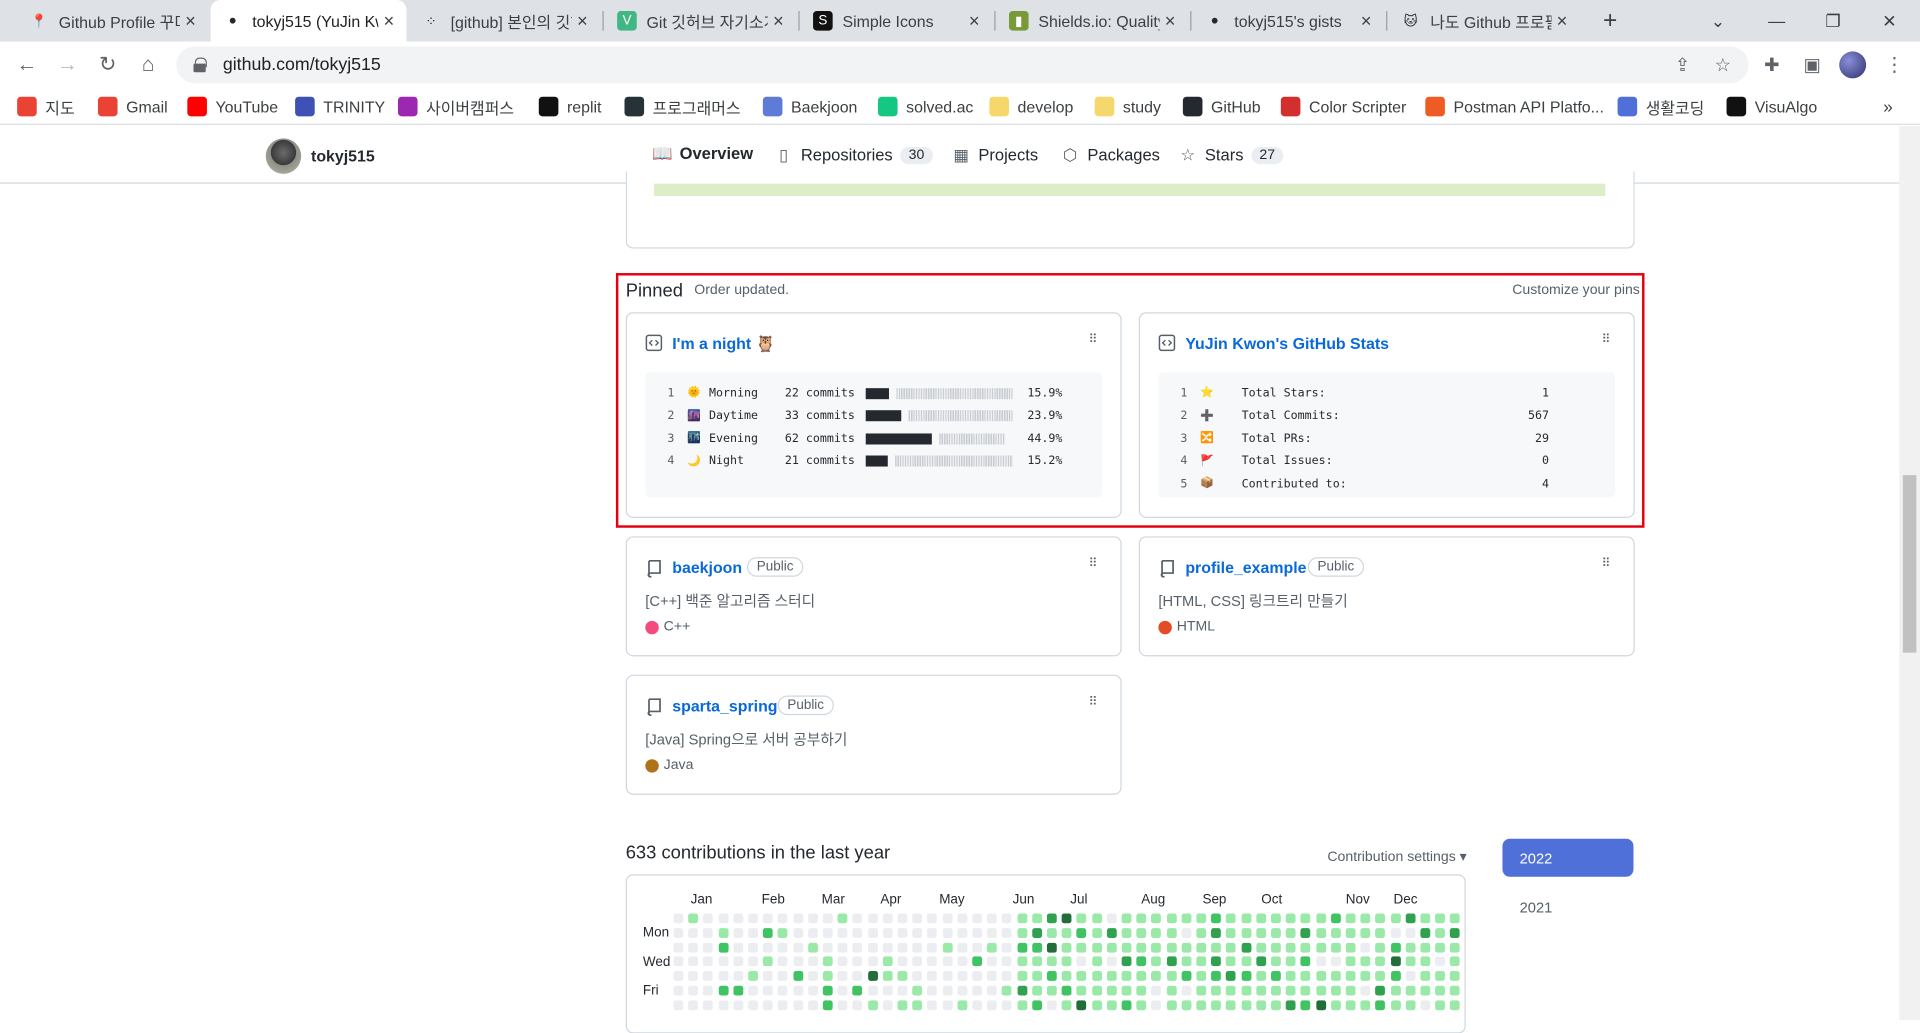  Describe the element at coordinates (1092, 21) in the screenshot. I see `browser-tab: ▮ Shields.io: Quality ×` at that location.